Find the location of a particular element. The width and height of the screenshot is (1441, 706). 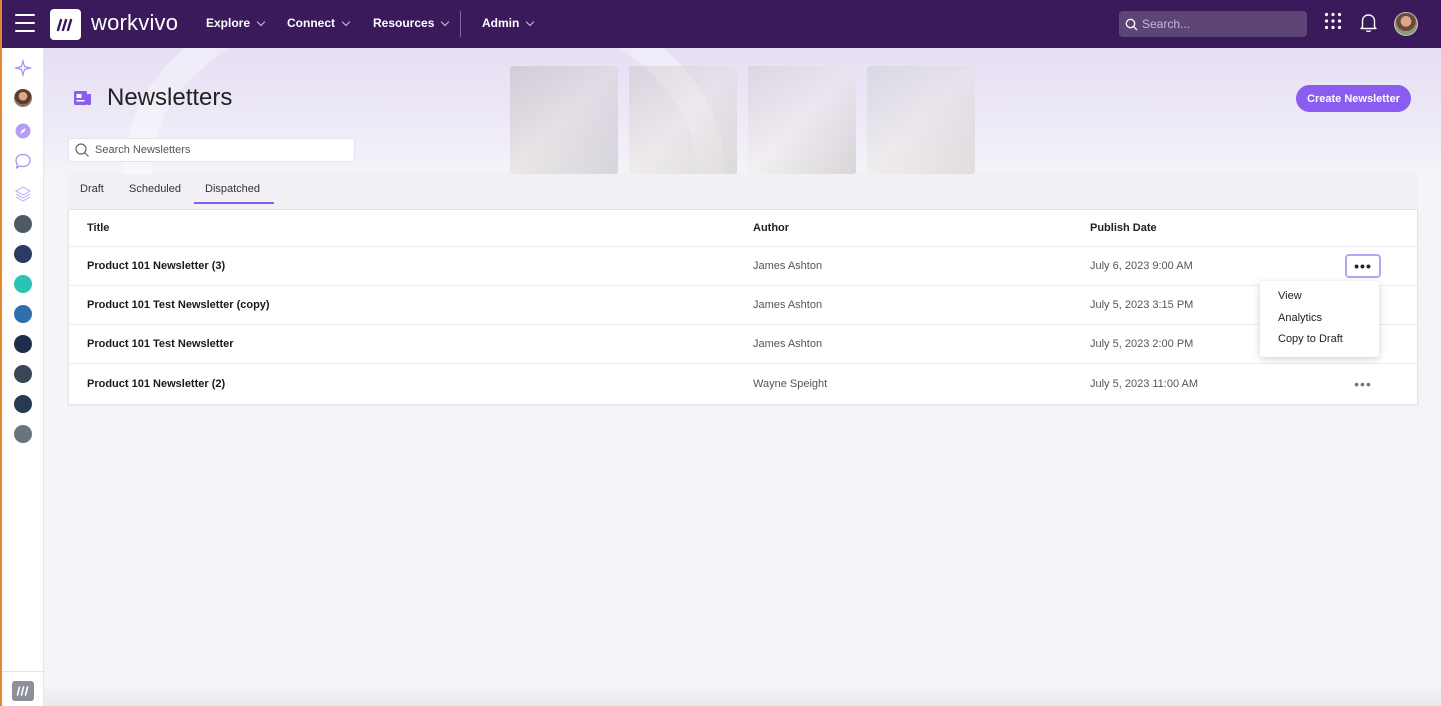

chat-bubble-icon is located at coordinates (23, 161).